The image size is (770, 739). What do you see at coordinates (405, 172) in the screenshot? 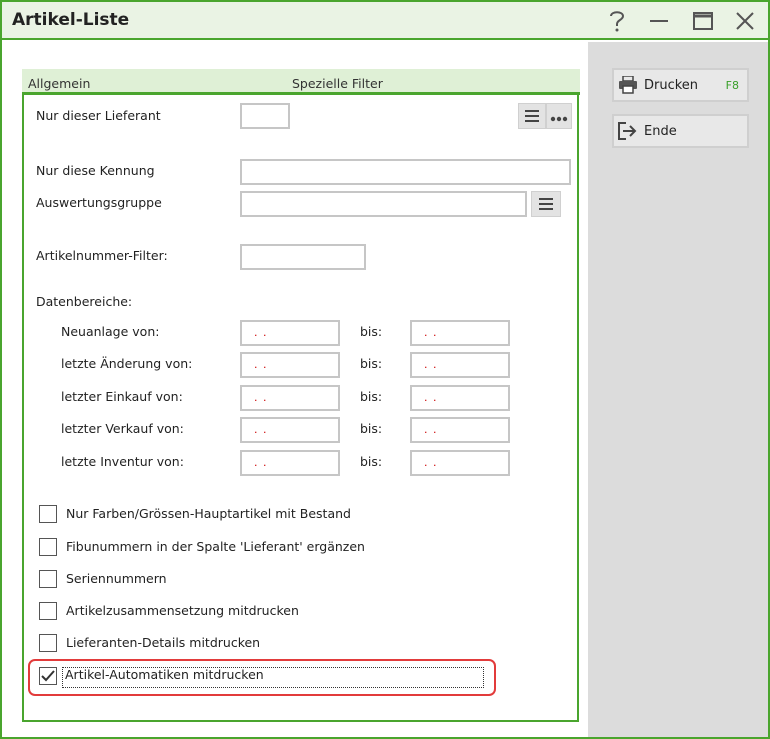
I see `kennung-input` at bounding box center [405, 172].